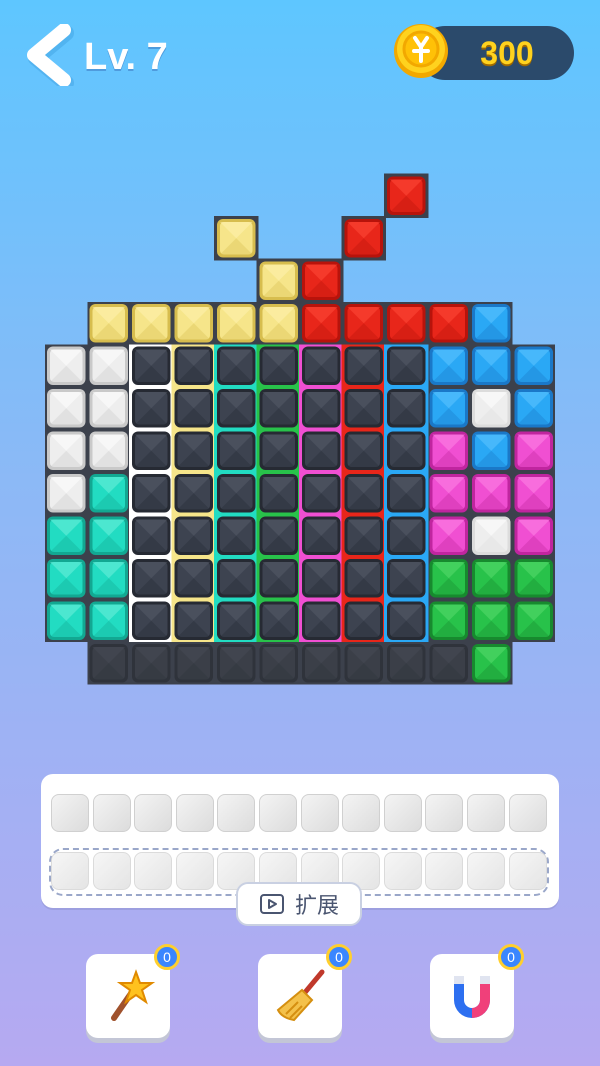 The image size is (600, 1066). I want to click on expand-button: 扩展, so click(299, 904).